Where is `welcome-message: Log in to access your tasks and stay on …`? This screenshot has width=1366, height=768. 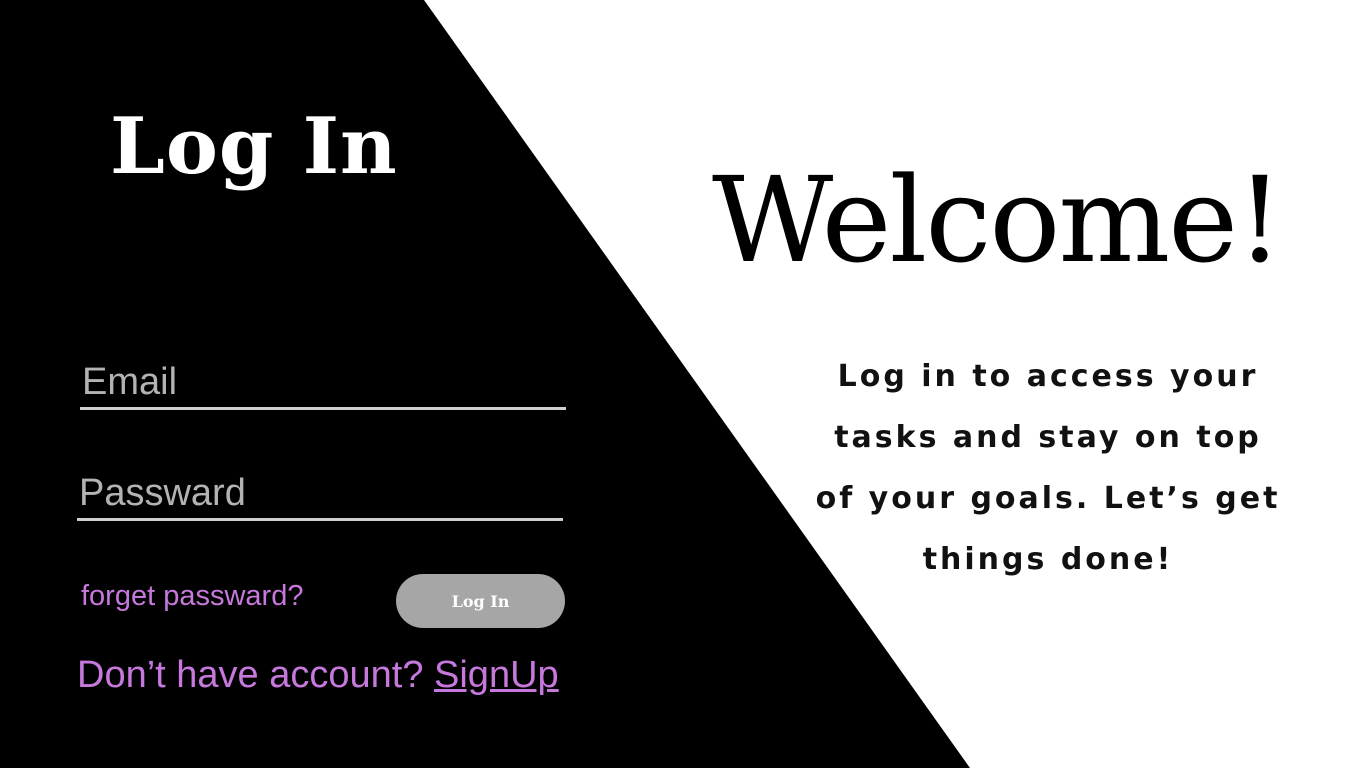 welcome-message: Log in to access your tasks and stay on … is located at coordinates (1048, 468).